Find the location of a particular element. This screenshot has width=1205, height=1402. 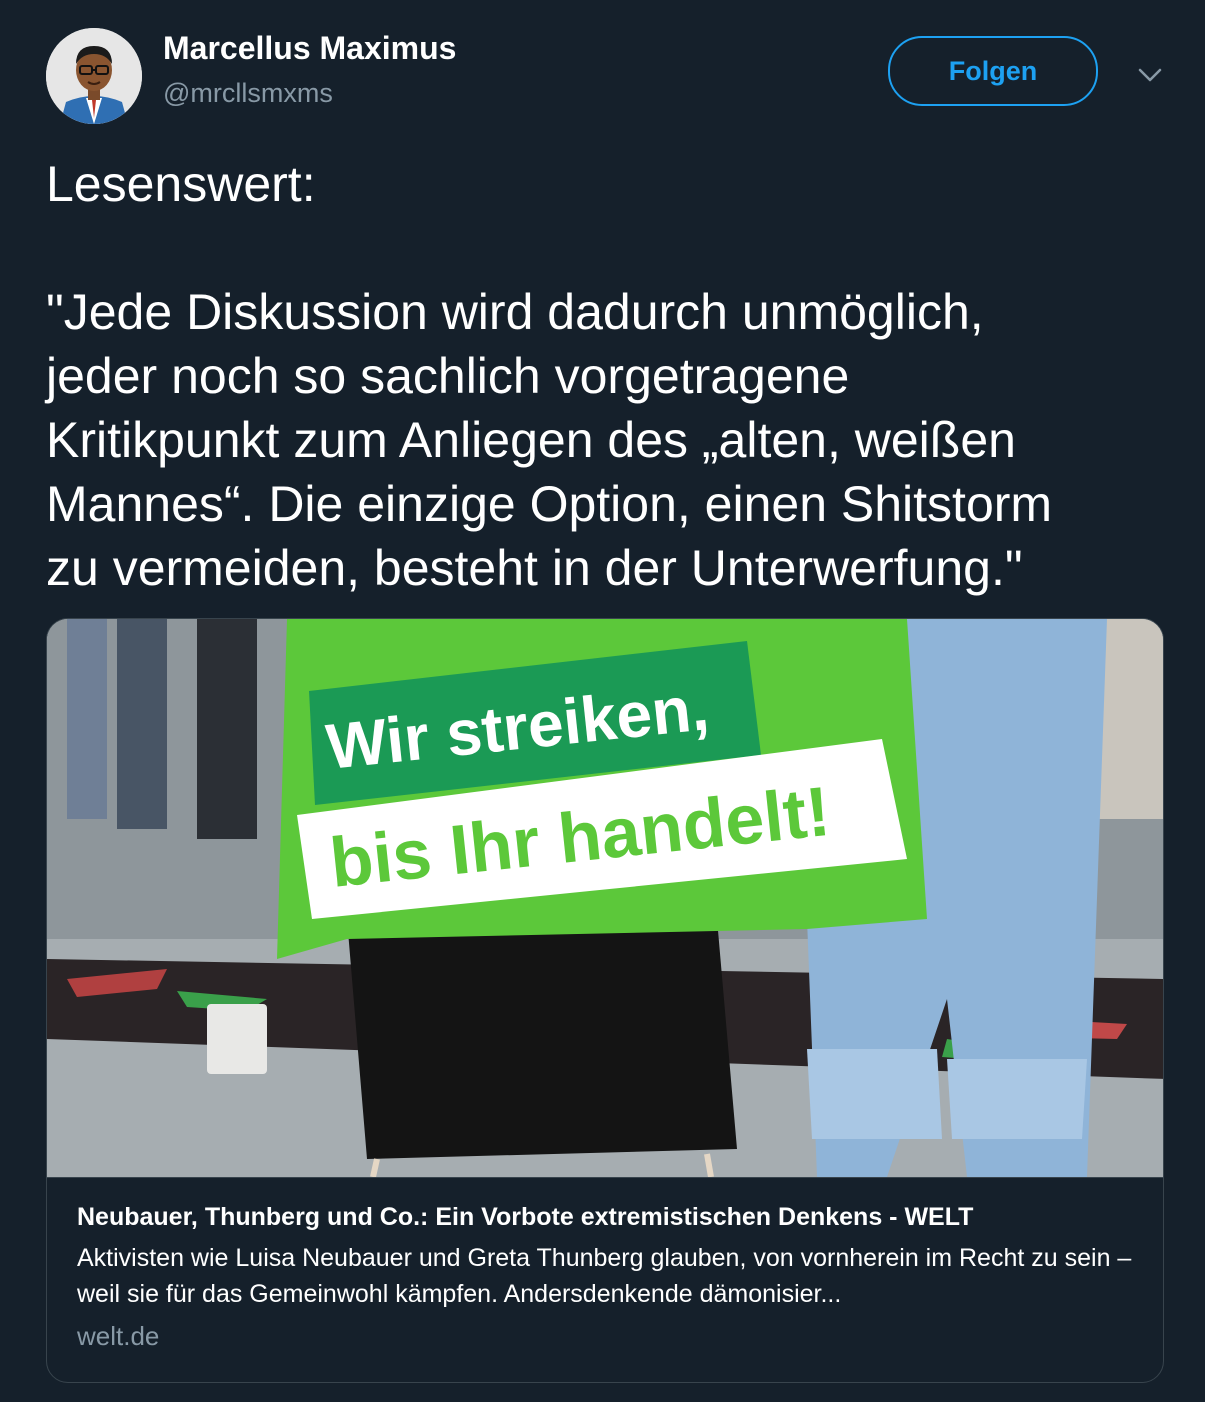

chevron-down-icon is located at coordinates (1150, 74).